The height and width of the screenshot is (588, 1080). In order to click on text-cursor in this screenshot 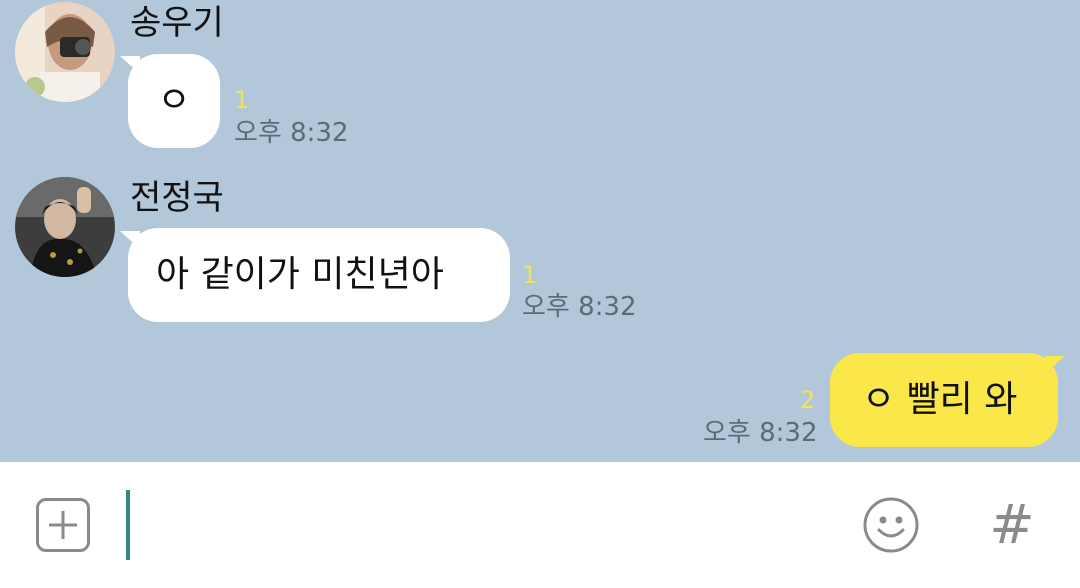, I will do `click(128, 525)`.